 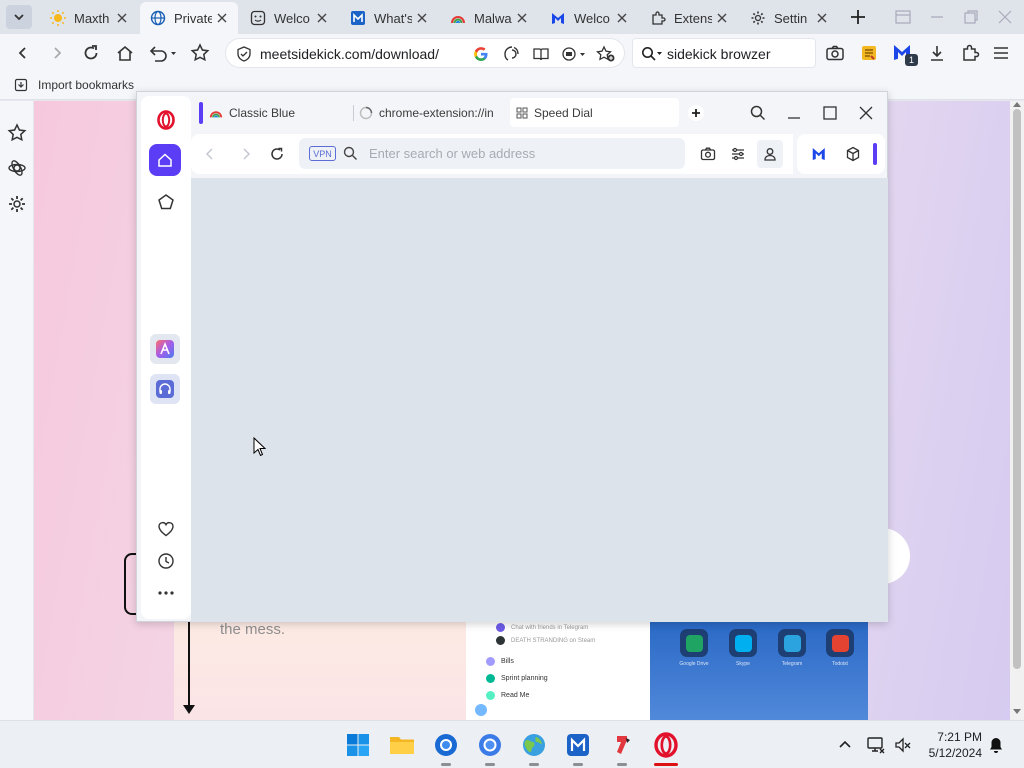 What do you see at coordinates (125, 53) in the screenshot?
I see `home-button` at bounding box center [125, 53].